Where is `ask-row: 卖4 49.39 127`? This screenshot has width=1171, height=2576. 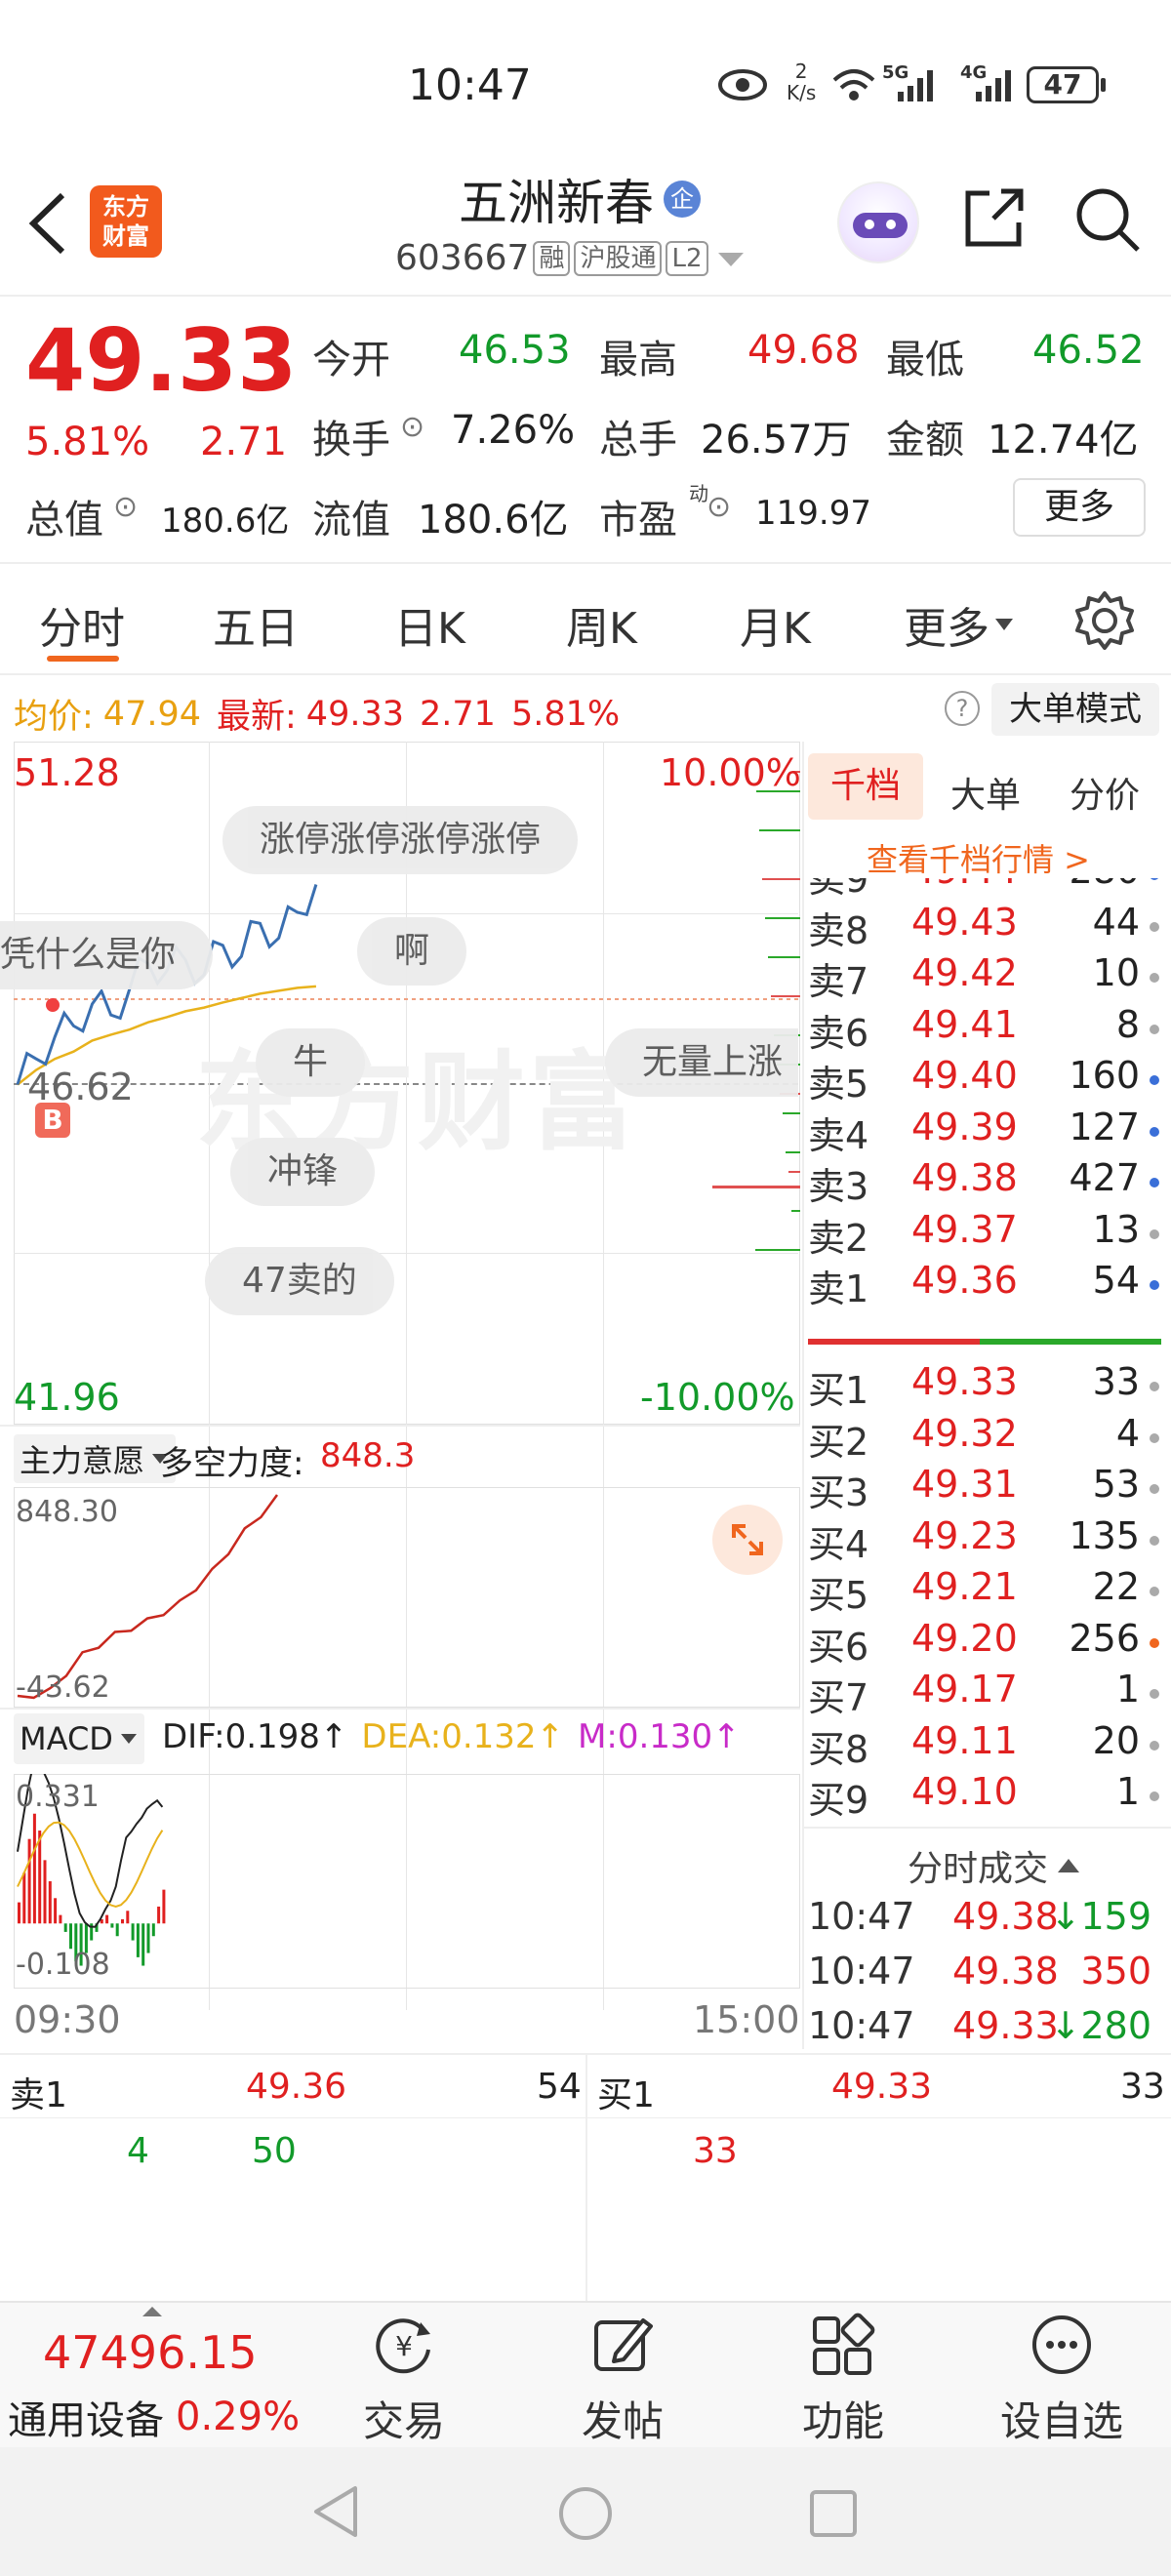 ask-row: 卖4 49.39 127 is located at coordinates (984, 1131).